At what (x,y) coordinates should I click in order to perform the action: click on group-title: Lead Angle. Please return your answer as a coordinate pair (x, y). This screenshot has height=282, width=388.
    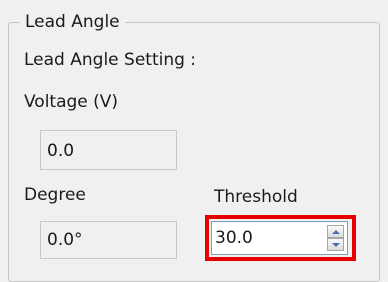
    Looking at the image, I should click on (72, 22).